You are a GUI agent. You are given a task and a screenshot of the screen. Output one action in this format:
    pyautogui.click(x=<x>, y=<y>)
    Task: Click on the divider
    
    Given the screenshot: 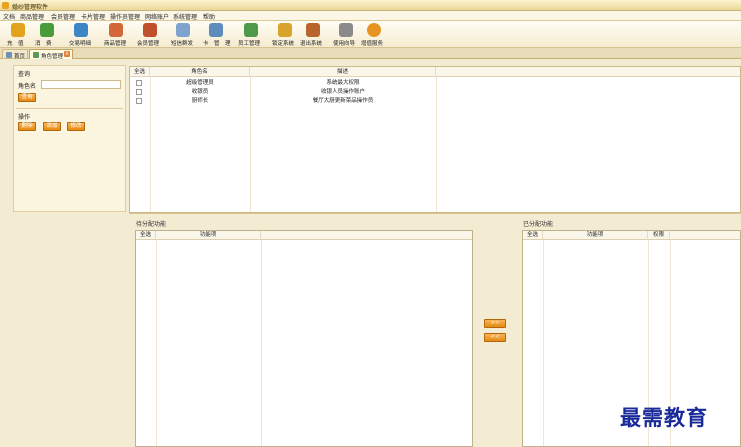 What is the action you would take?
    pyautogui.click(x=69, y=108)
    